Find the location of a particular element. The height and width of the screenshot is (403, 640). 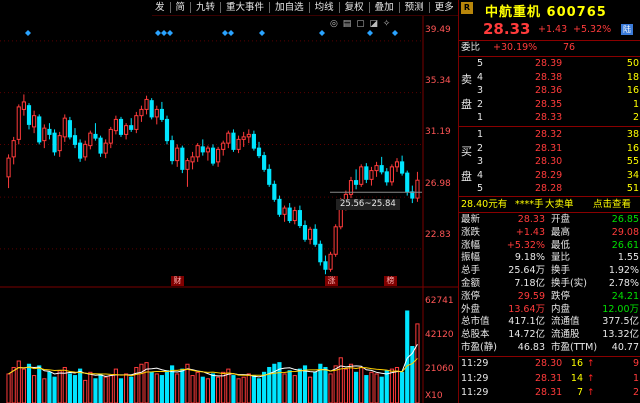

price-range-annotation: 25.56~25.84 is located at coordinates (368, 204).